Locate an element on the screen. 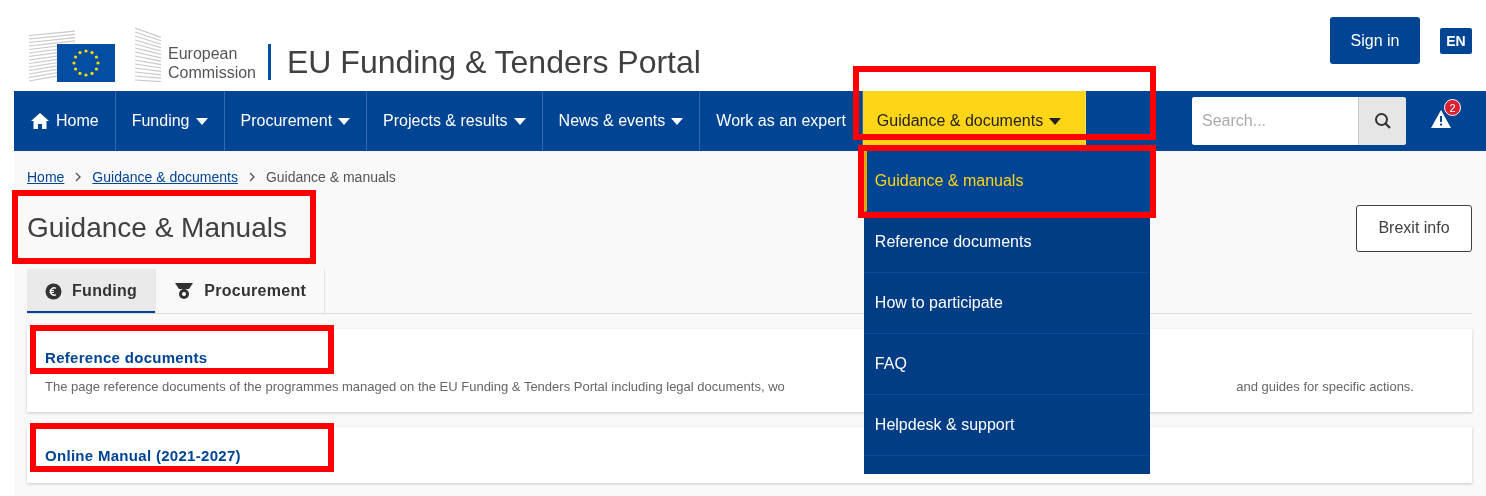  search-icon is located at coordinates (1382, 121).